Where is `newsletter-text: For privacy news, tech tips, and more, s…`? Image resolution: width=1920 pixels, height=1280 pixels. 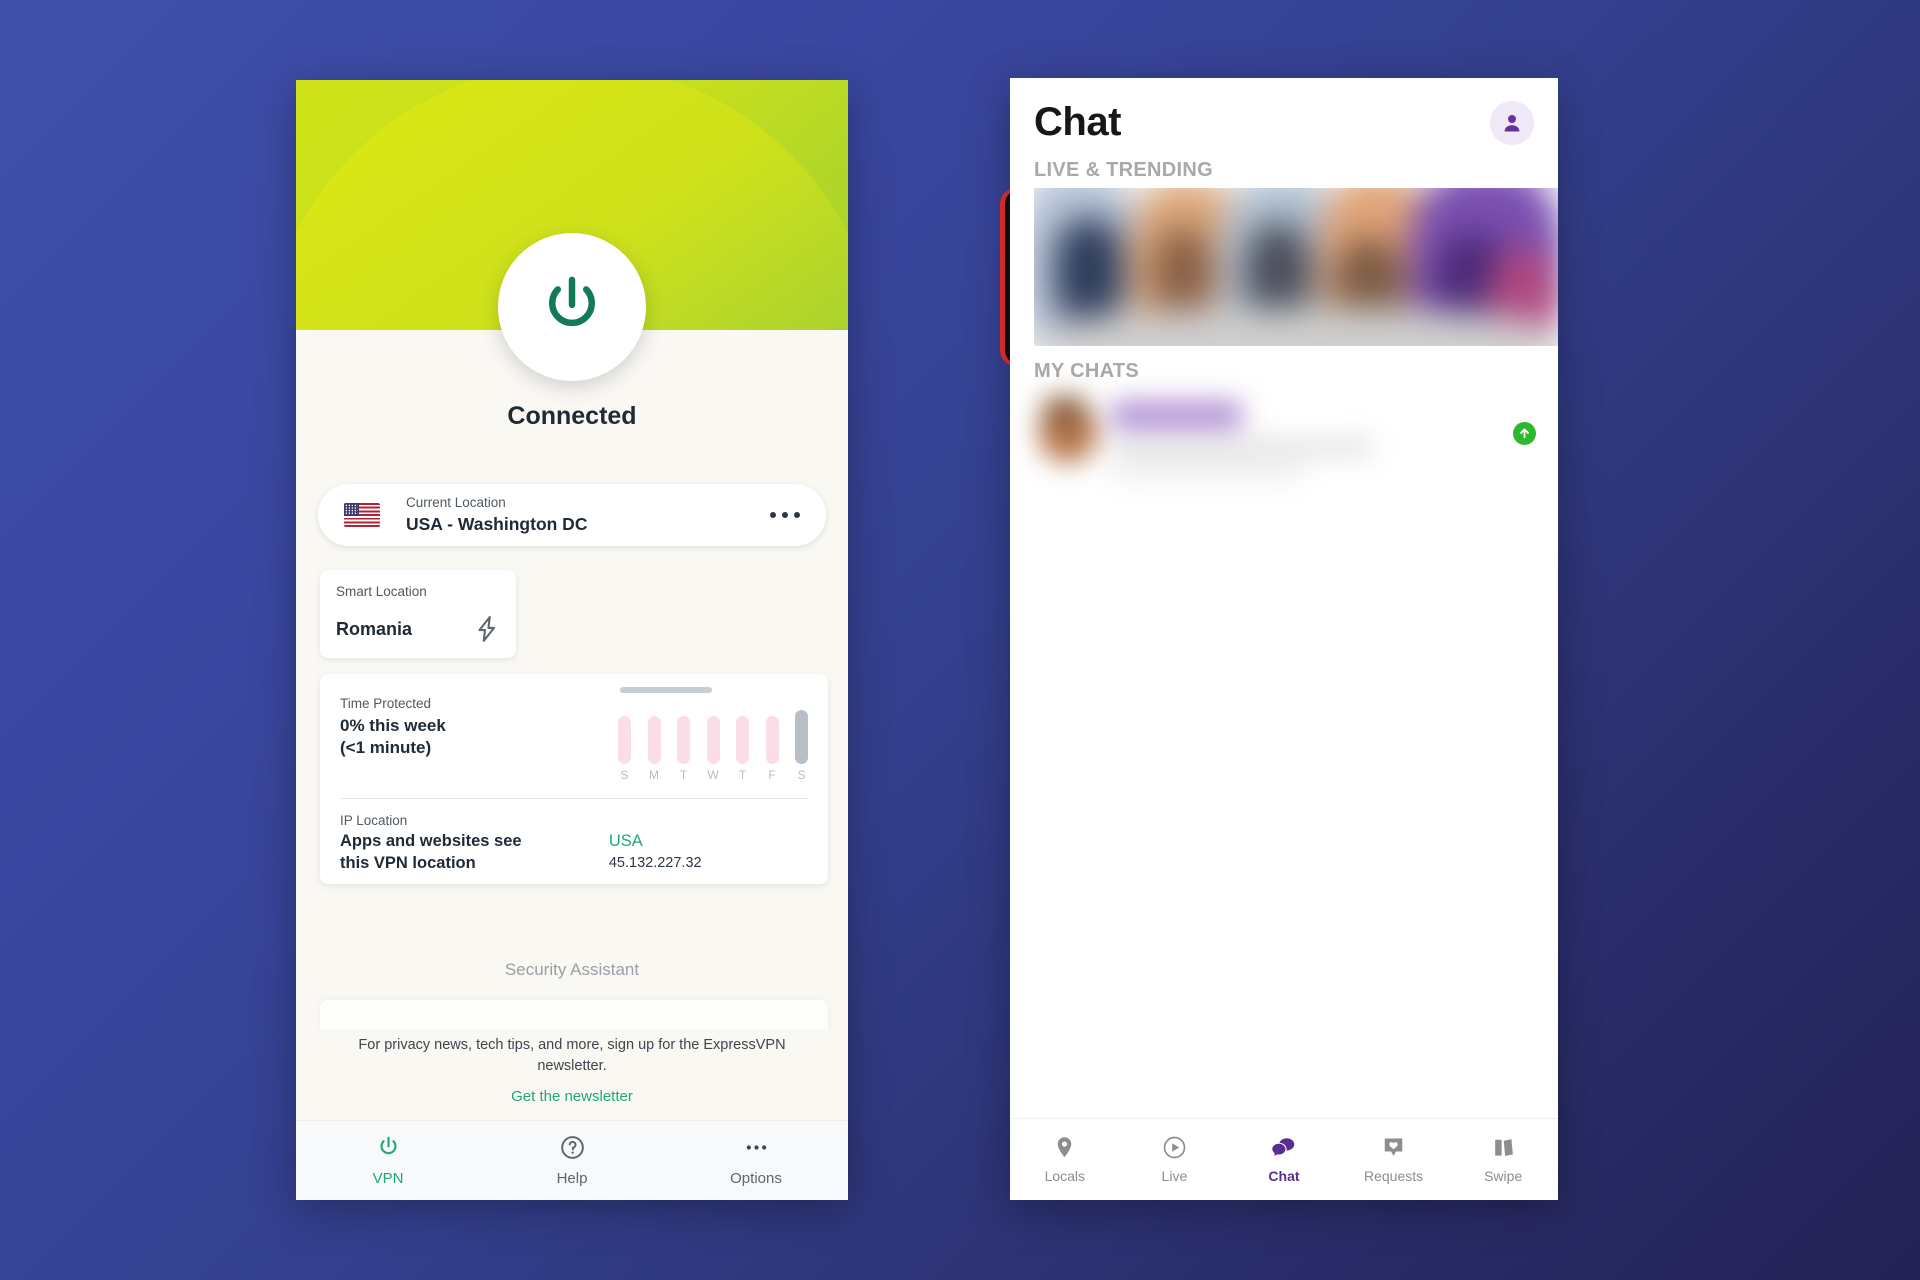
newsletter-text: For privacy news, tech tips, and more, s… is located at coordinates (572, 1055).